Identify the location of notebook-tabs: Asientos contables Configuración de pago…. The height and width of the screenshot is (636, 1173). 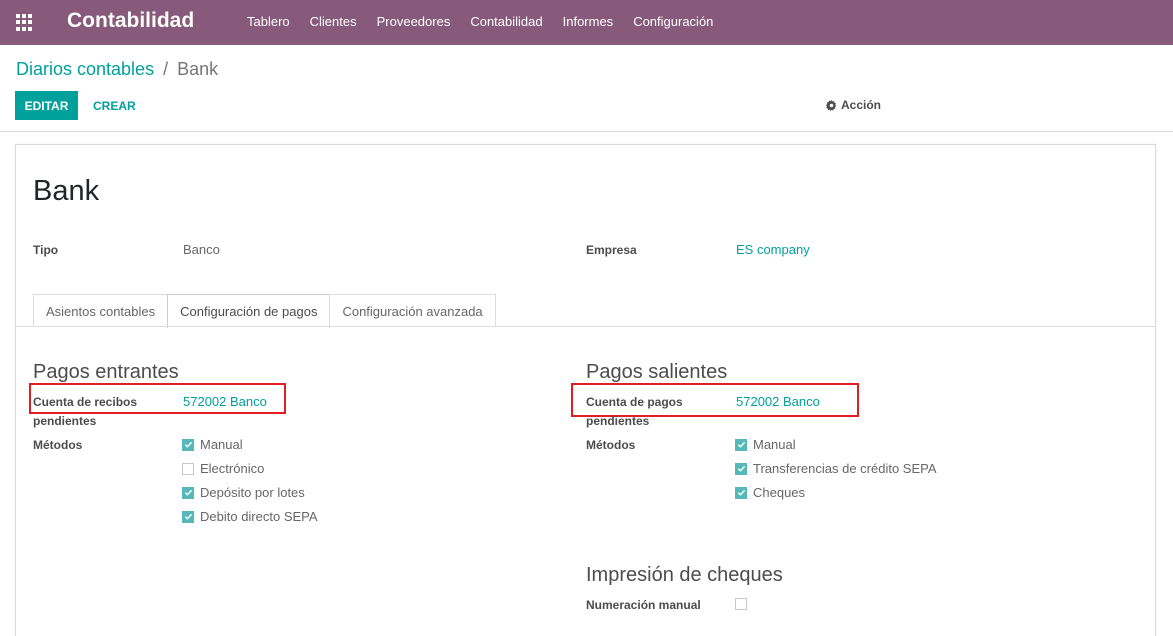
(264, 311).